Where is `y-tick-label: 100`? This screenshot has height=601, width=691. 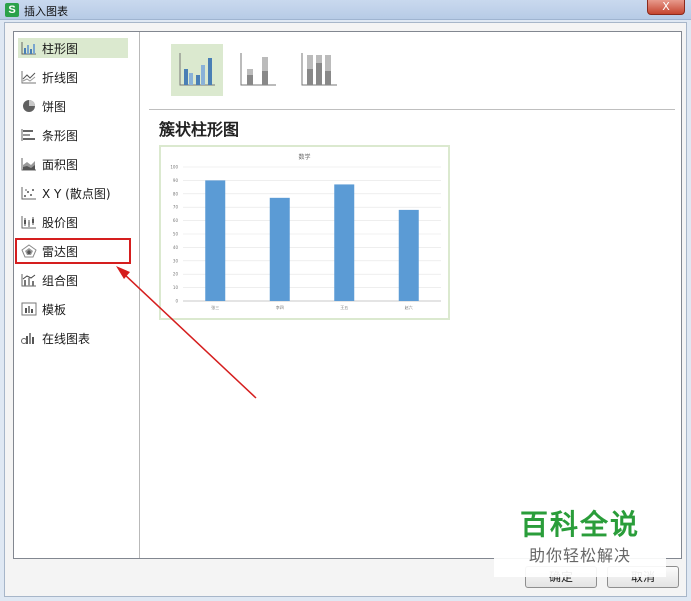 y-tick-label: 100 is located at coordinates (174, 167).